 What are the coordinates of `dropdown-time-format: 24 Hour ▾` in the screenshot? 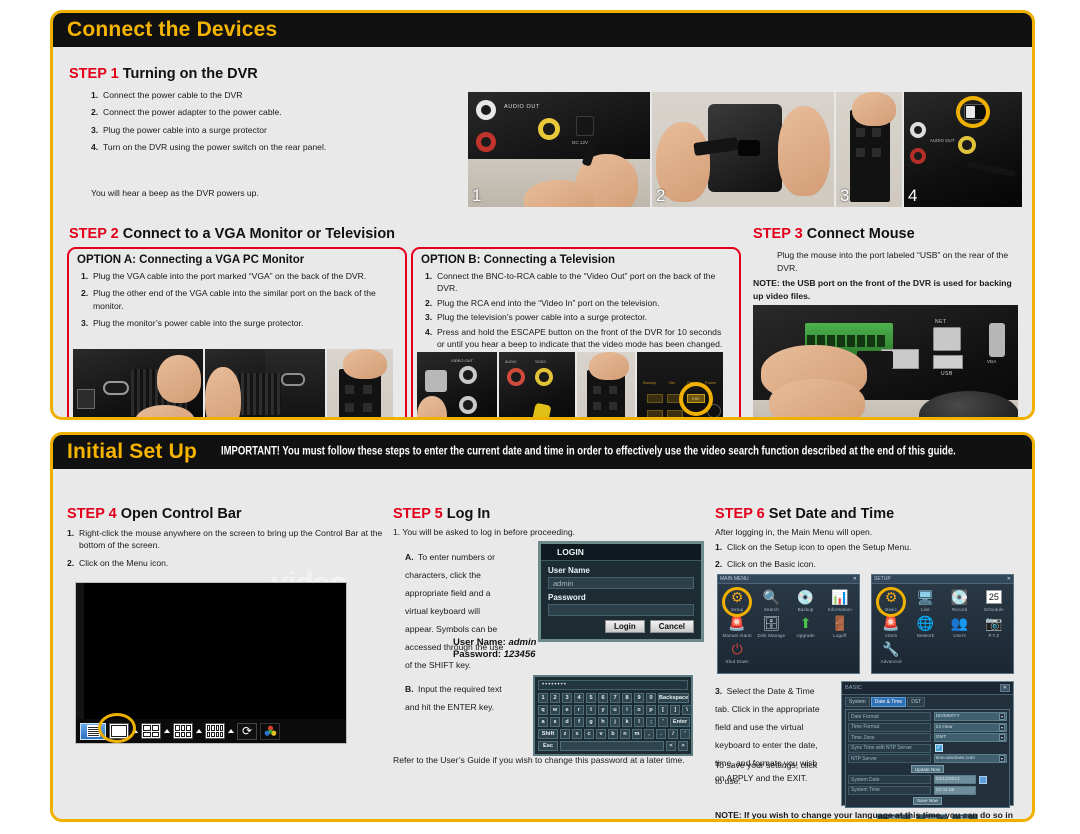 It's located at (970, 727).